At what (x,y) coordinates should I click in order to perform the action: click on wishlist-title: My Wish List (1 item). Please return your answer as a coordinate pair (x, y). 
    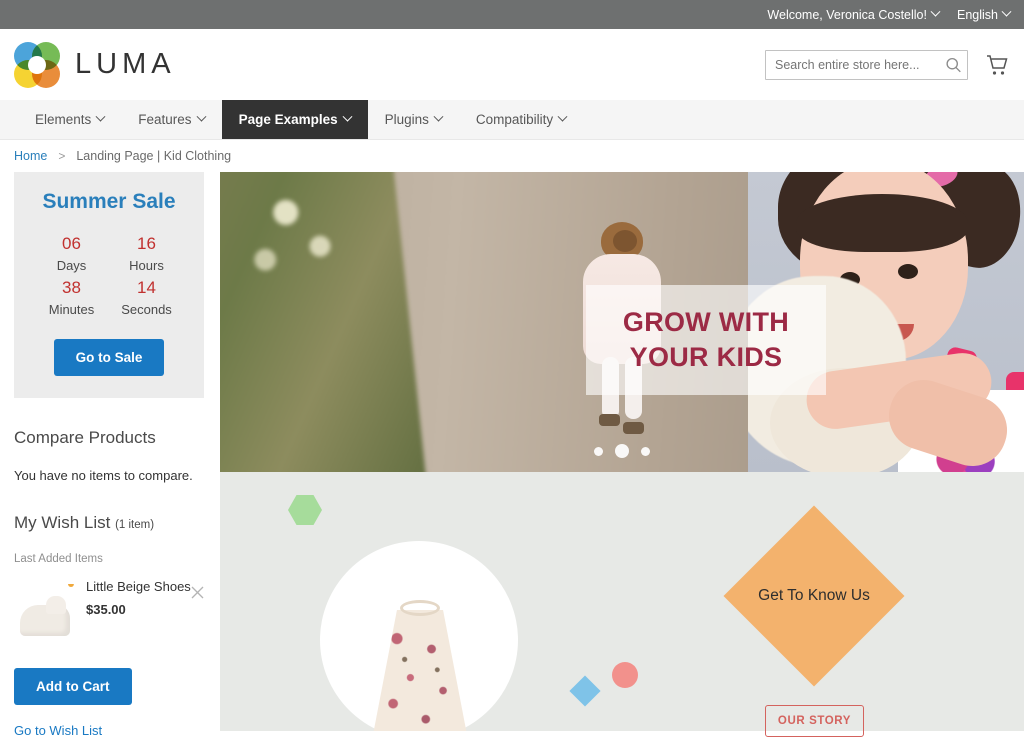
    Looking at the image, I should click on (117, 523).